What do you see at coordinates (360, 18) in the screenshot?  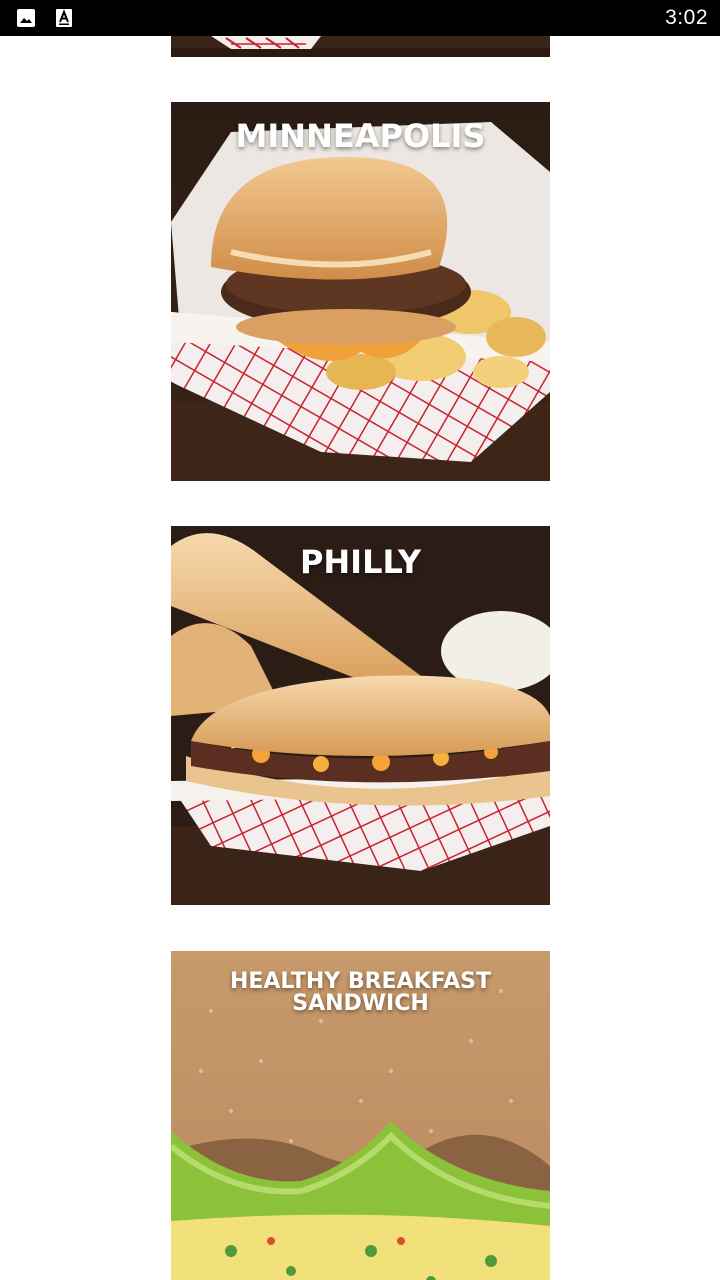 I see `status-bar: 3:02` at bounding box center [360, 18].